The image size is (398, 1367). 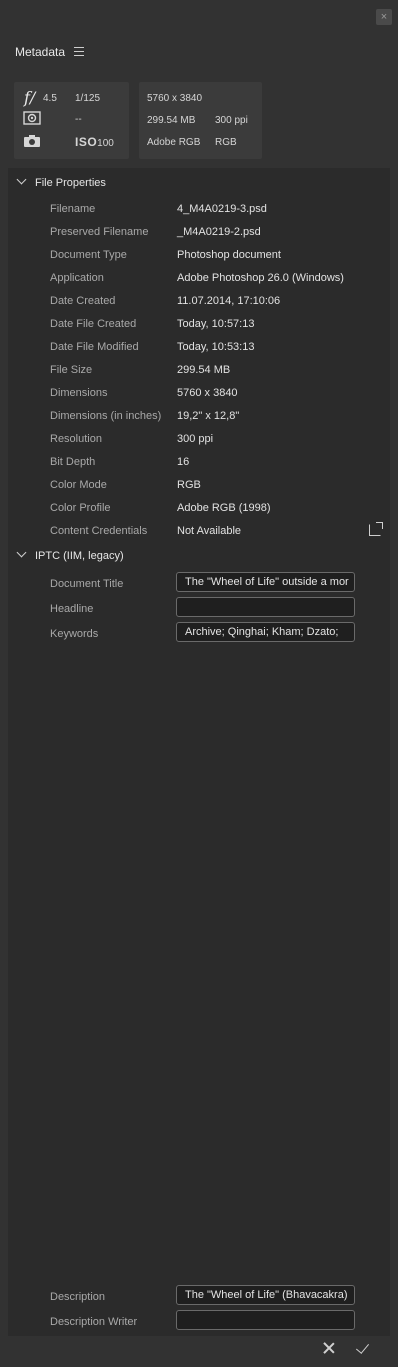 I want to click on fstop-value: 4.5, so click(x=50, y=98).